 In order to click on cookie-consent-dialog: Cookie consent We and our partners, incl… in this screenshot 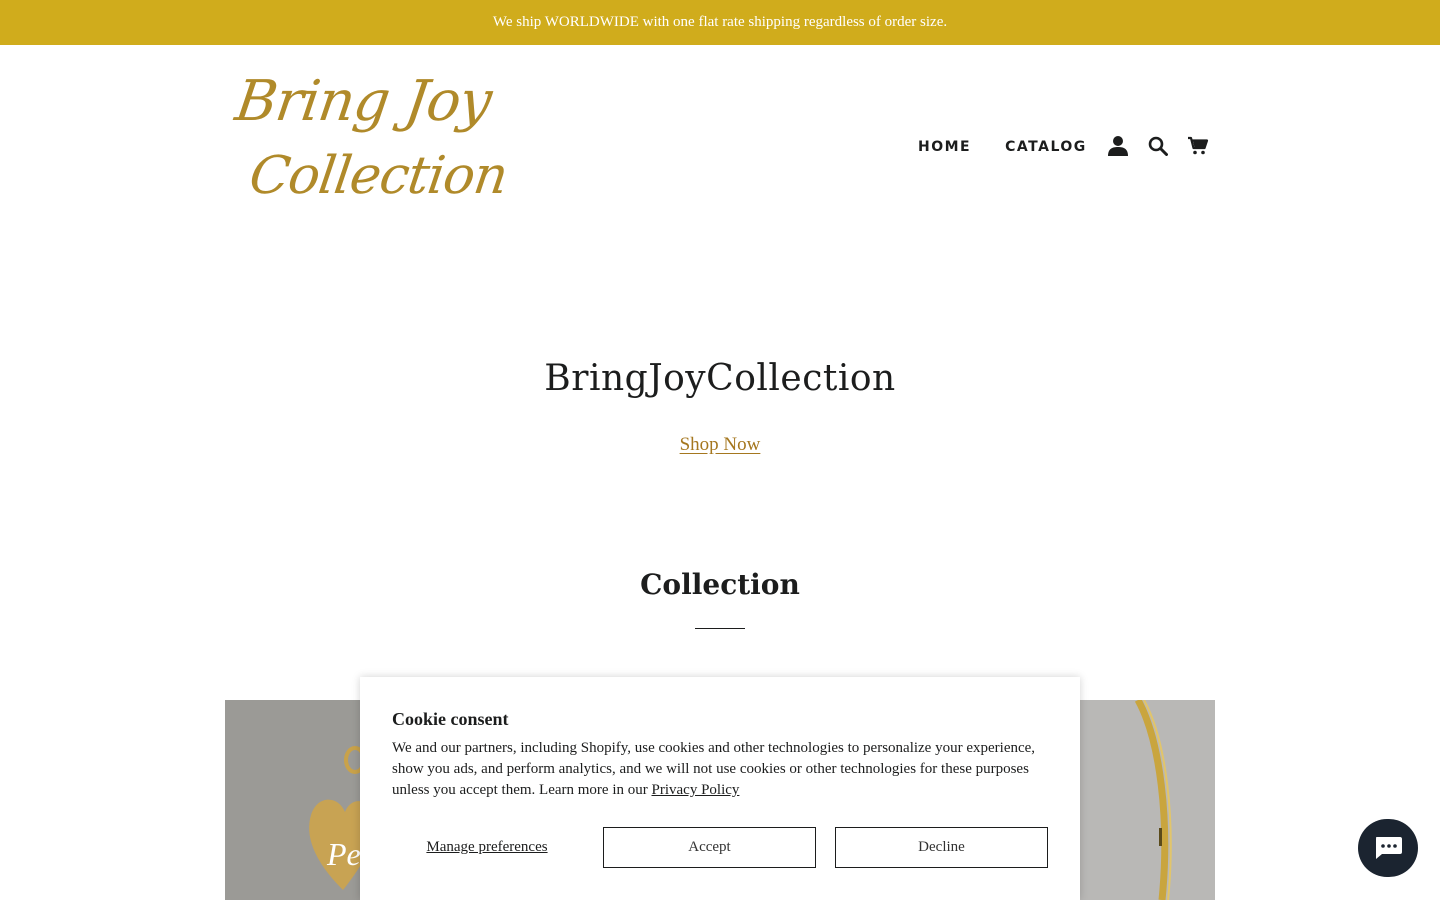, I will do `click(720, 788)`.